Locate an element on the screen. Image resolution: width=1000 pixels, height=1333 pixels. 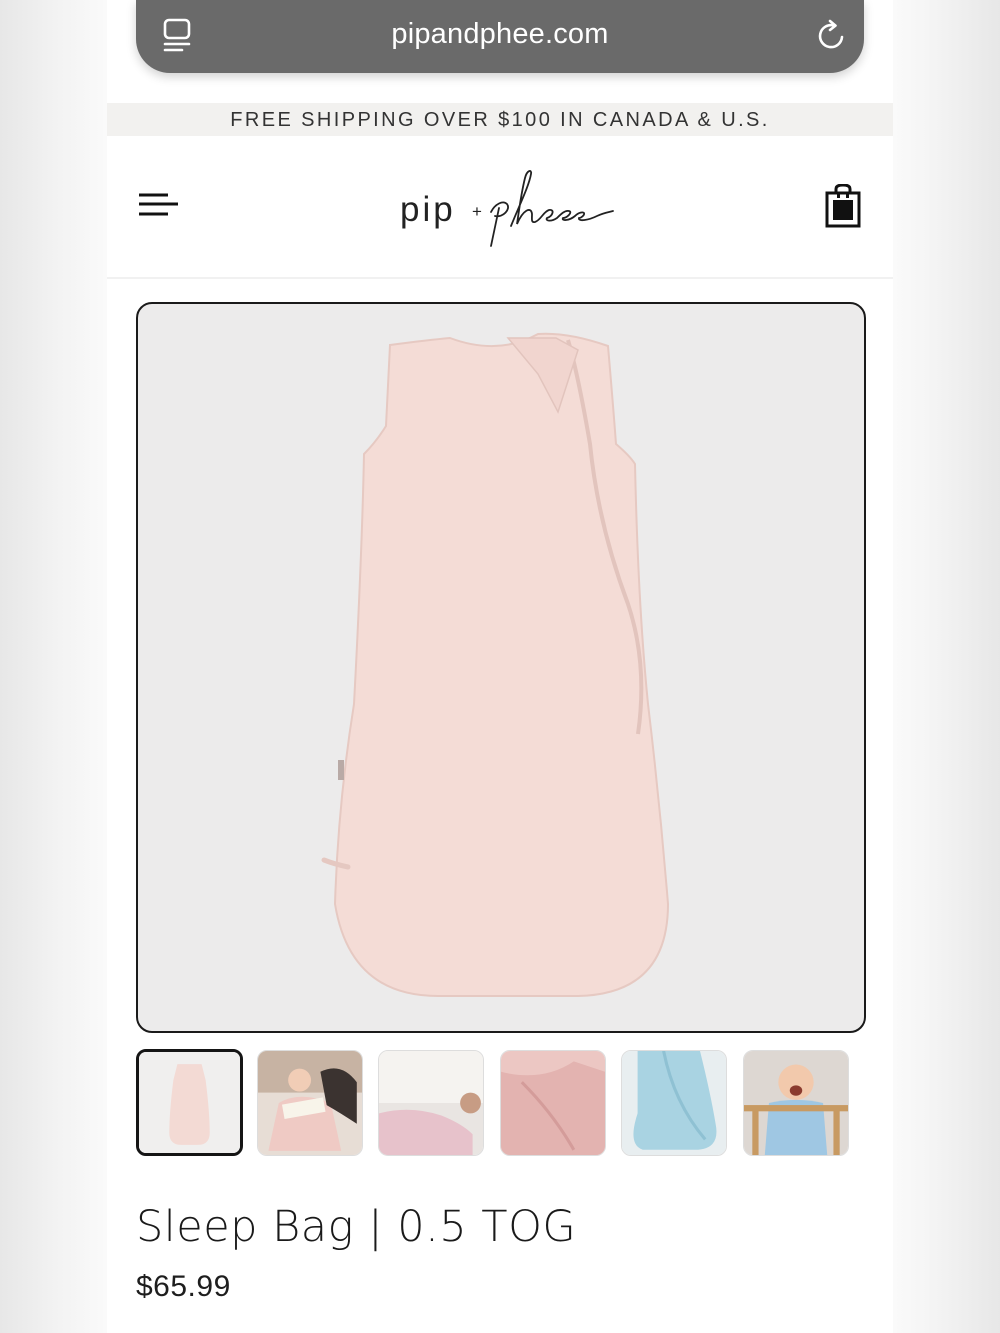
announcement-banner: FREE SHIPPING OVER $100 IN CANADA & U.S. is located at coordinates (500, 119).